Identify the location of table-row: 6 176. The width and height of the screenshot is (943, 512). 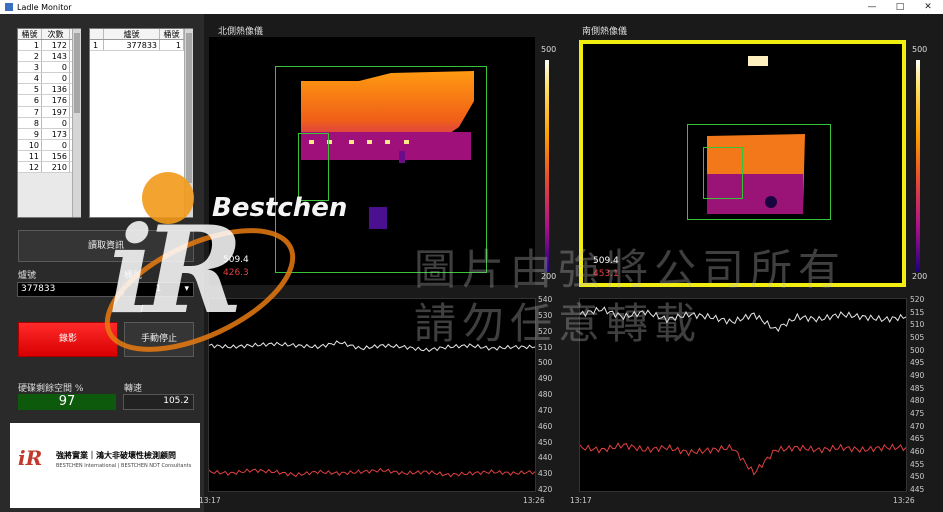
(49, 101).